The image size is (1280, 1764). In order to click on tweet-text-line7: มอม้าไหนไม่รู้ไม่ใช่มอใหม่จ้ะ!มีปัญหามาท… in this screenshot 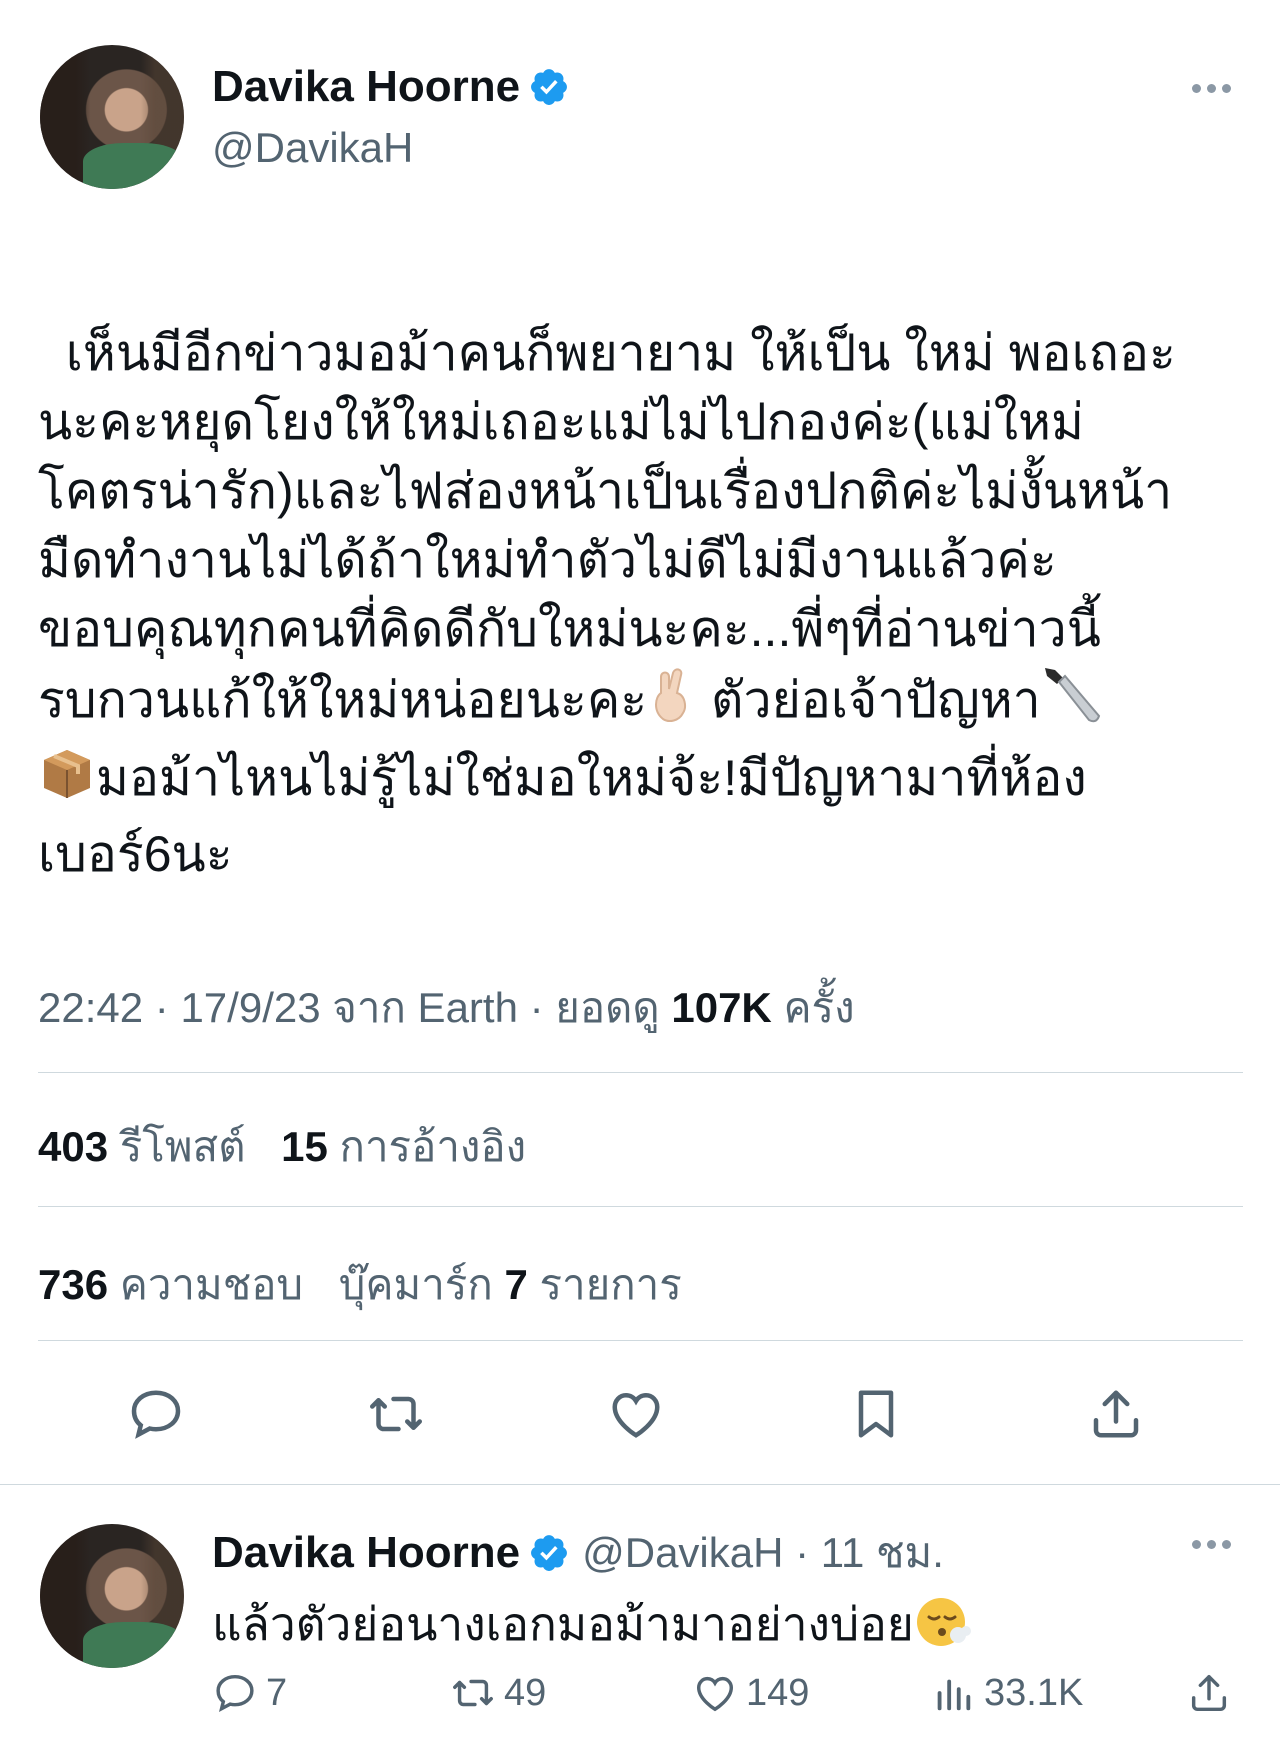, I will do `click(591, 778)`.